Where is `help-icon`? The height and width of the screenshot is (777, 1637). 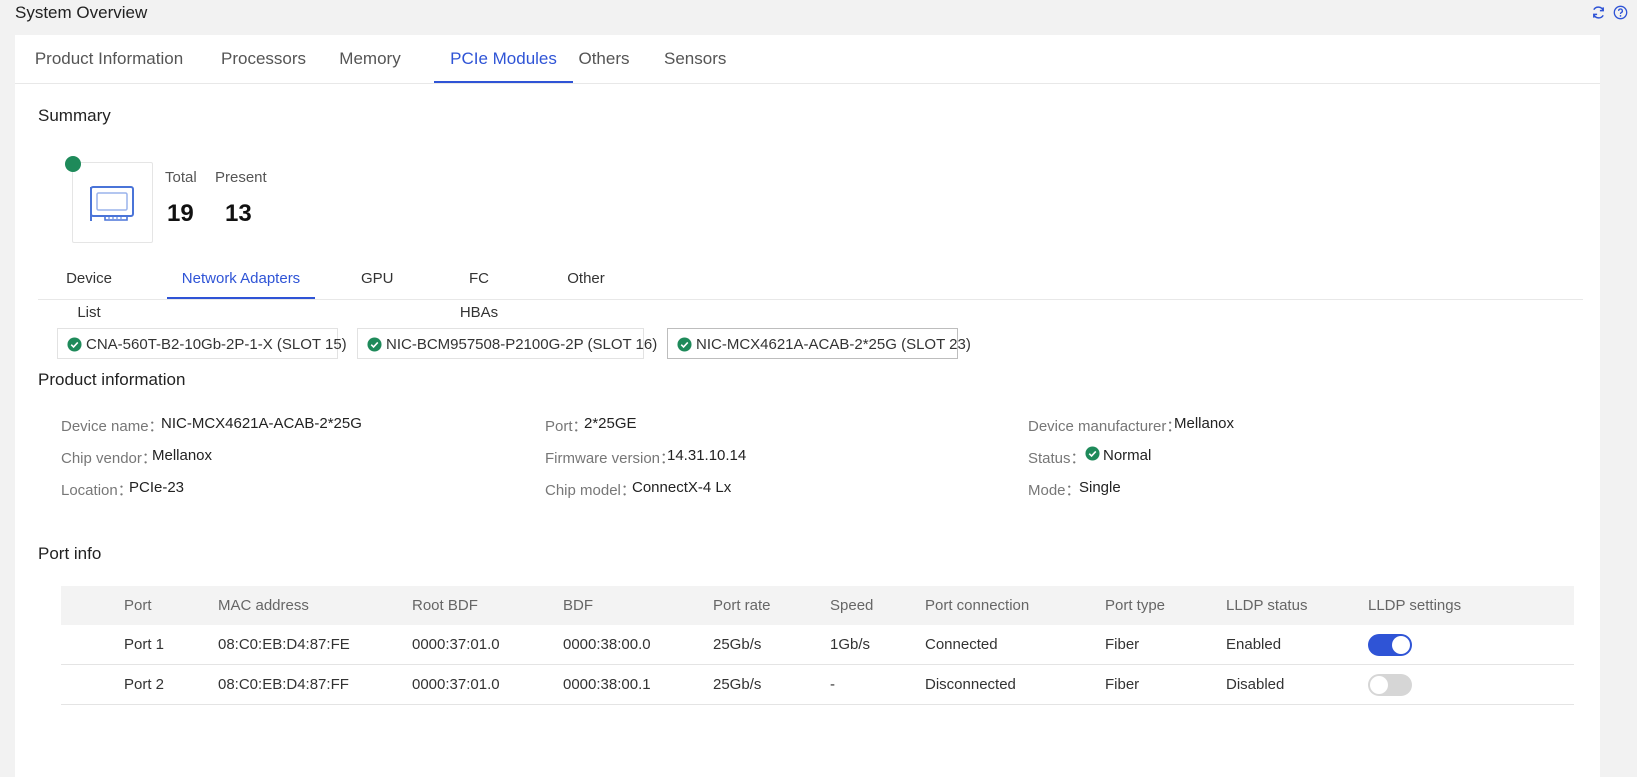
help-icon is located at coordinates (1620, 12).